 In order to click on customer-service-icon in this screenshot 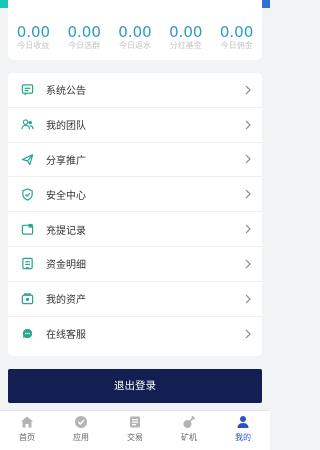, I will do `click(27, 334)`.